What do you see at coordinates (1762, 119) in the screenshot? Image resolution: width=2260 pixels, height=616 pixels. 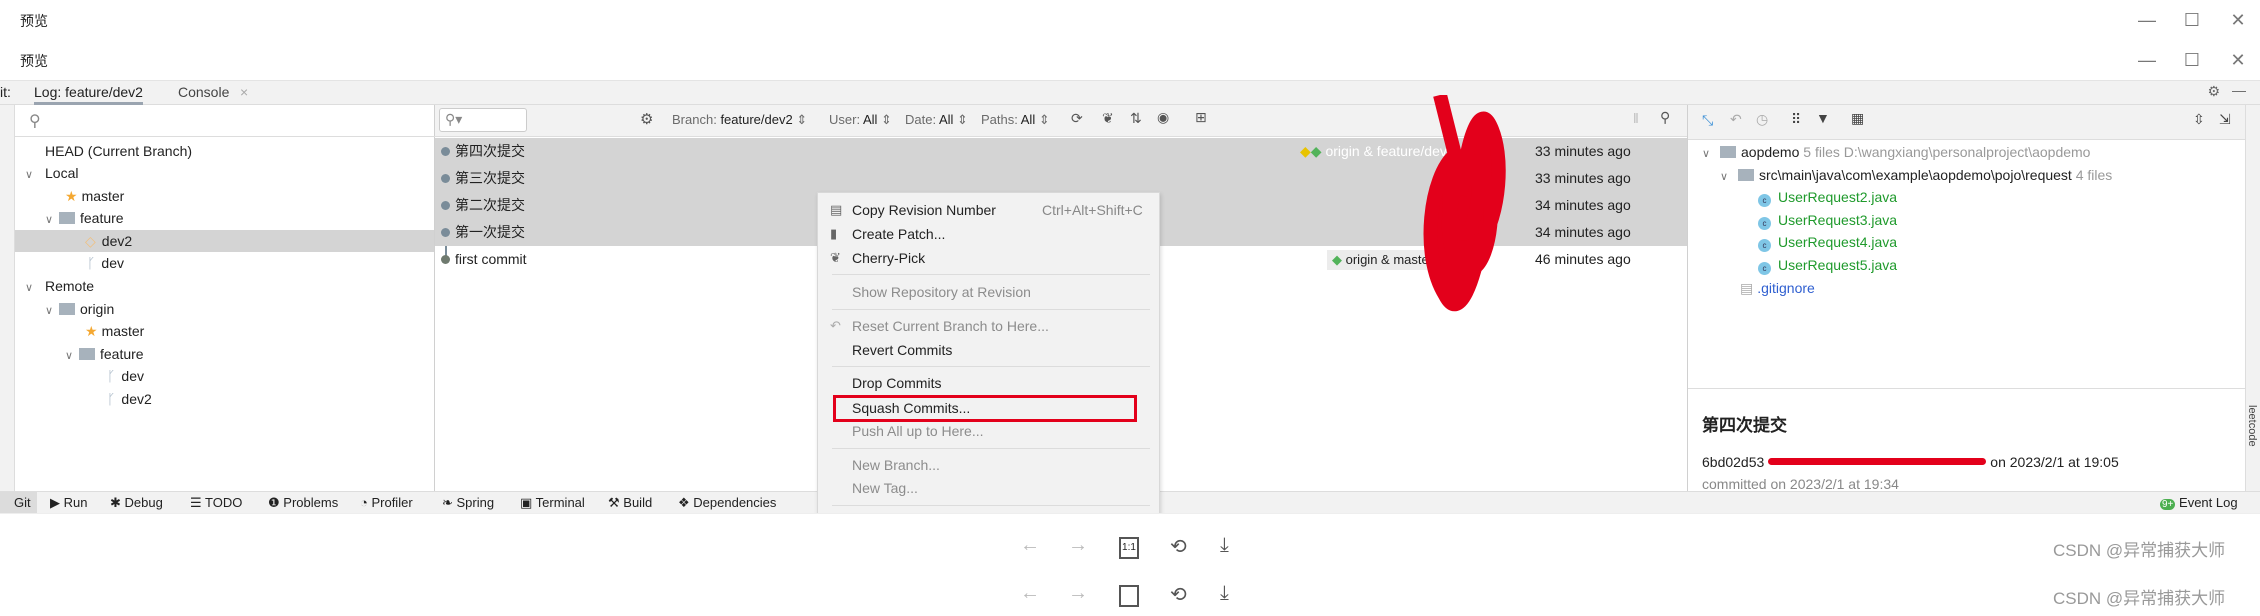 I see `history-icon: ◷` at bounding box center [1762, 119].